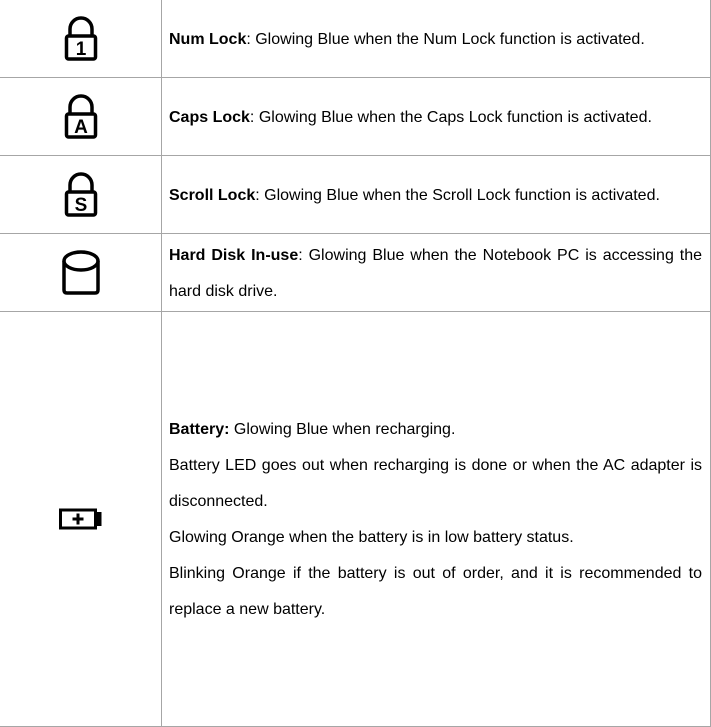  Describe the element at coordinates (208, 39) in the screenshot. I see `num-lock-title: Num Lock` at that location.